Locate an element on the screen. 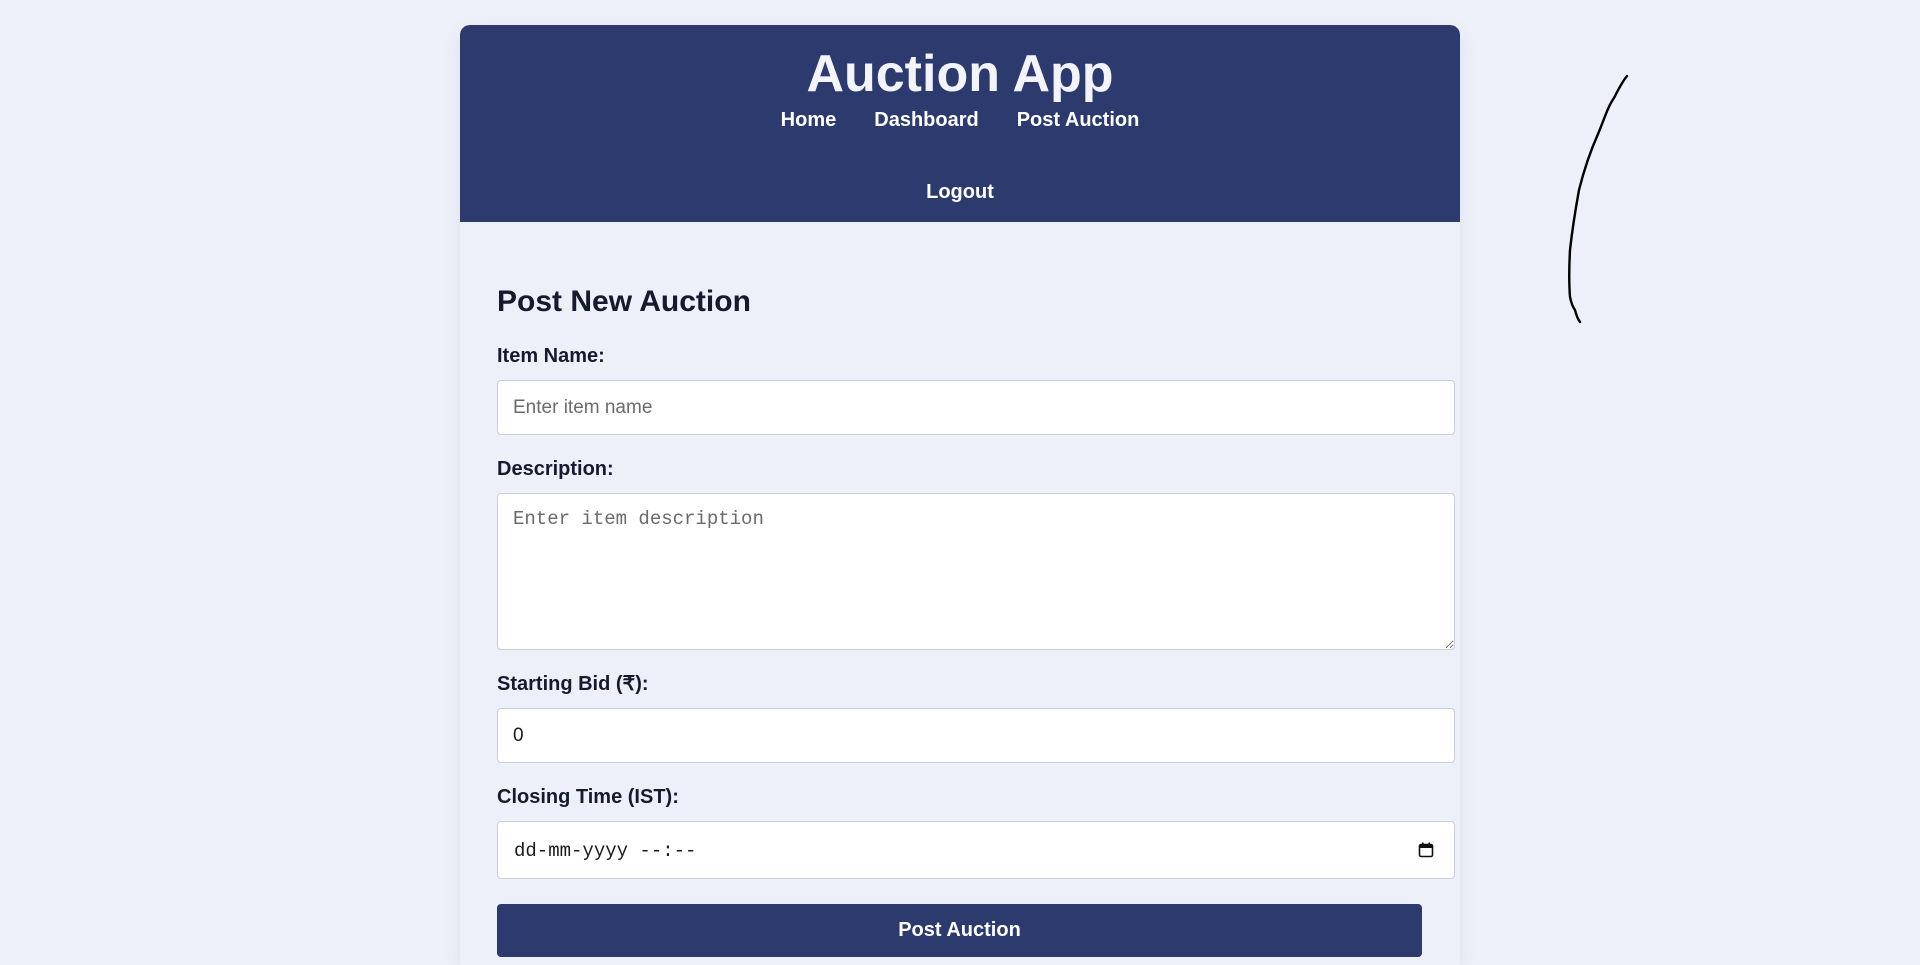 This screenshot has width=1920, height=965. description-label: Description: is located at coordinates (555, 469).